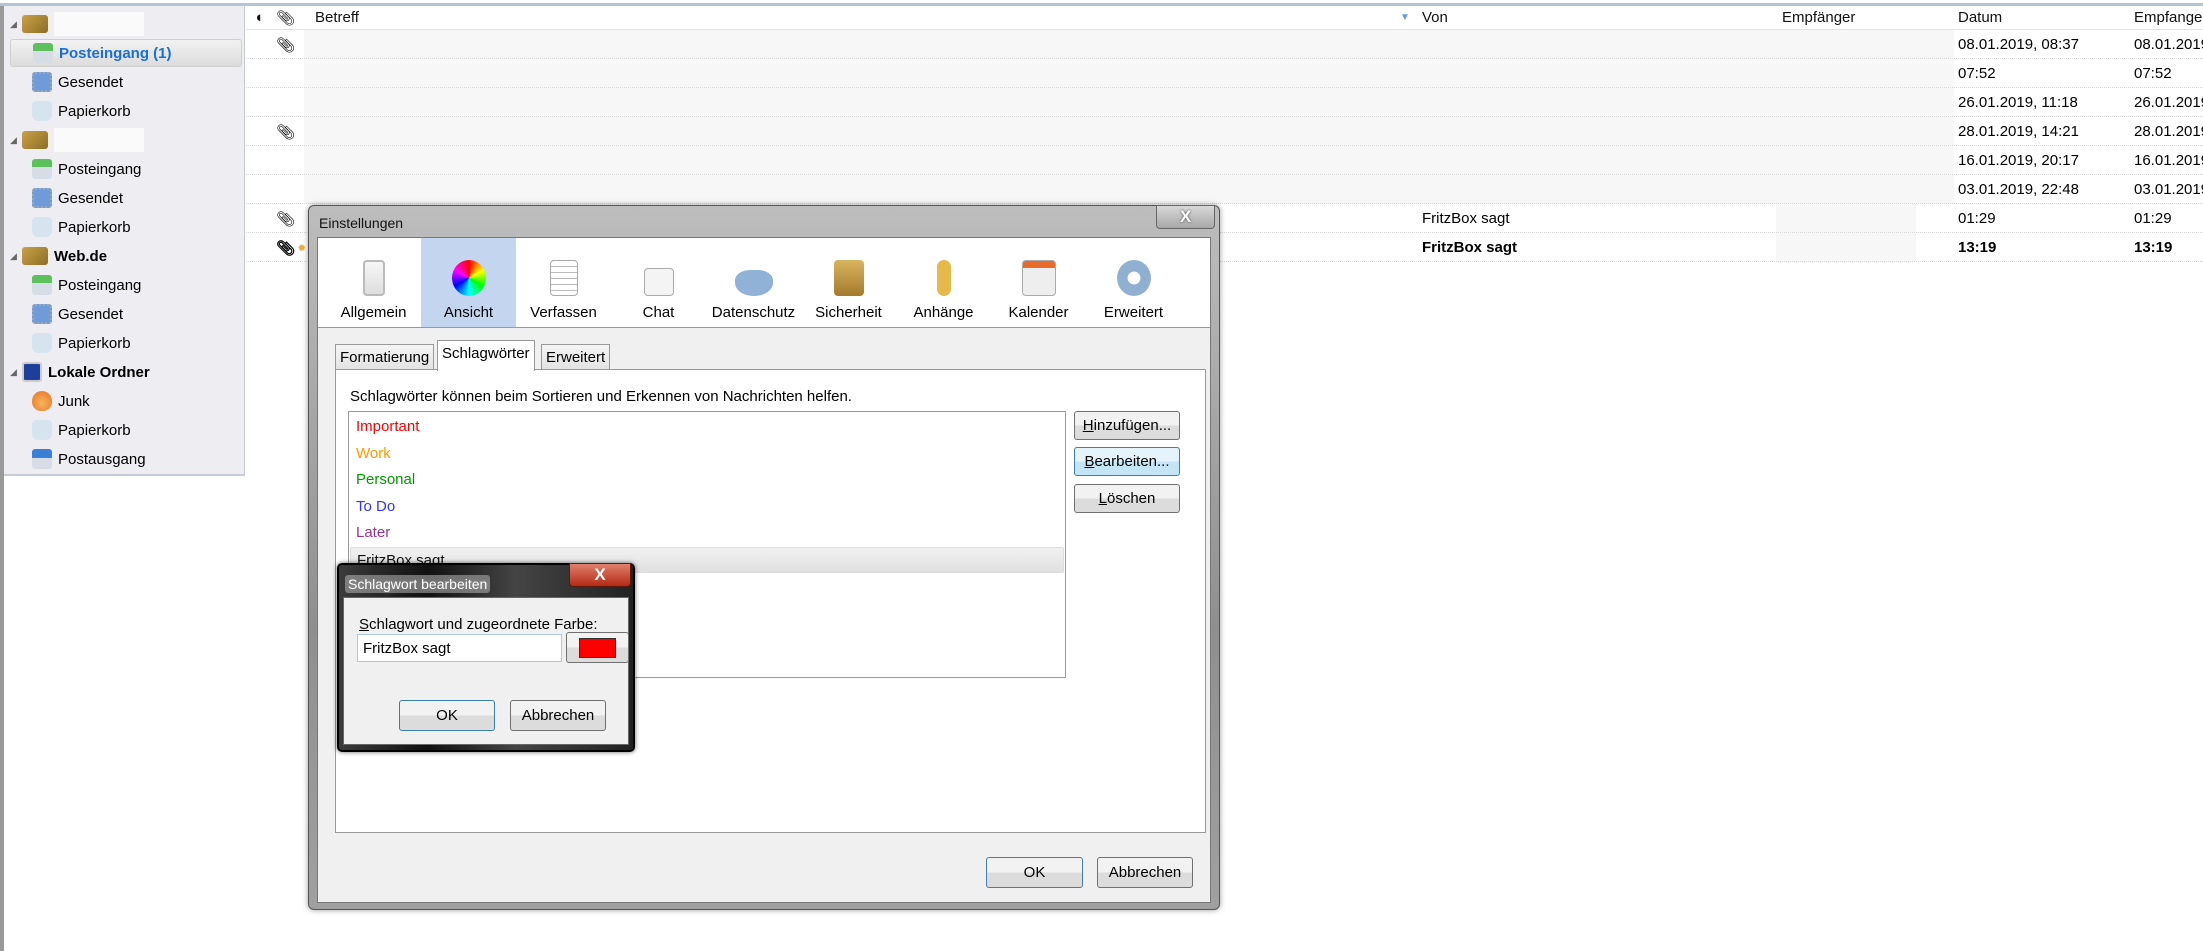 The image size is (2203, 951). What do you see at coordinates (459, 648) in the screenshot?
I see `tag-name-input` at bounding box center [459, 648].